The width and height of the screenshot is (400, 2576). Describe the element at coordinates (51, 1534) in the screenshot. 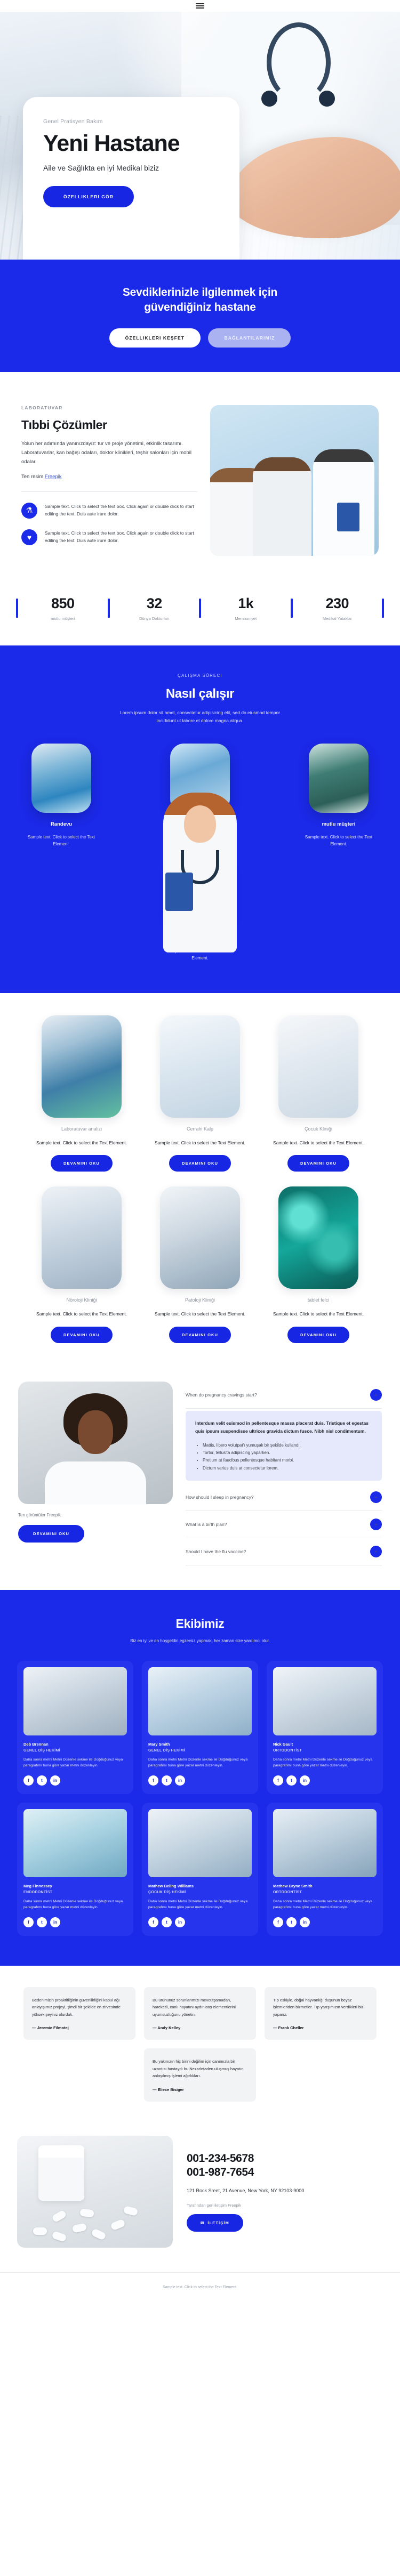

I see `faq-read-more-button: DEVAMINI OKU` at that location.